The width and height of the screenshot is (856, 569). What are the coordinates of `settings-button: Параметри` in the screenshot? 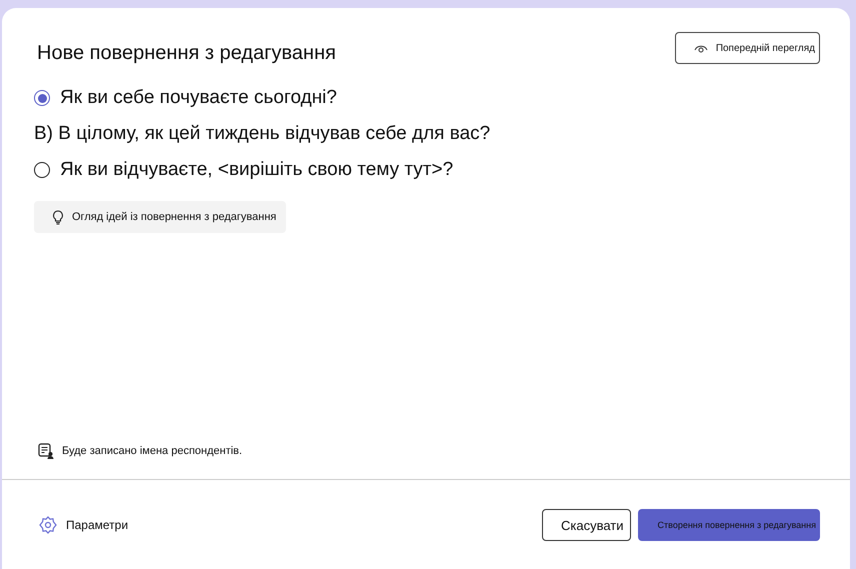 It's located at (83, 525).